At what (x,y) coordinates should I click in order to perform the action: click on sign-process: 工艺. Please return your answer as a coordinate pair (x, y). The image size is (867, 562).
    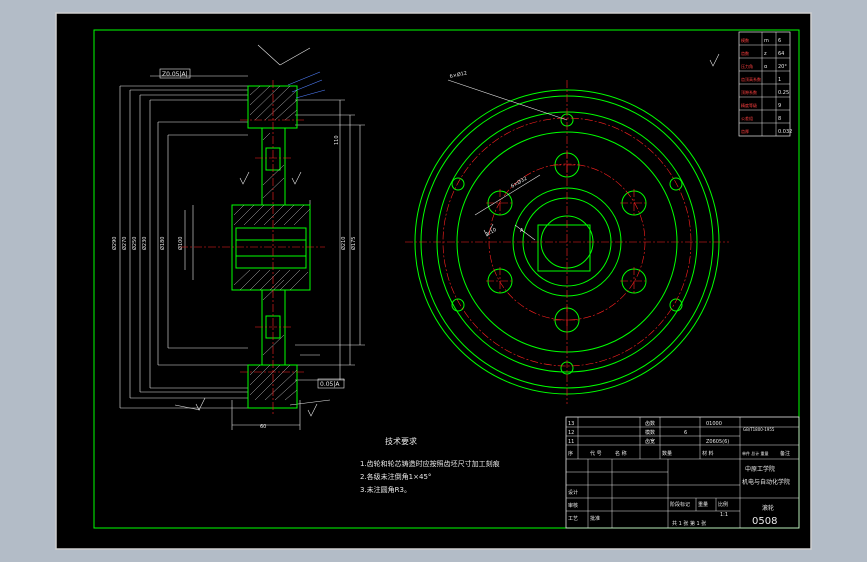
    Looking at the image, I should click on (573, 519).